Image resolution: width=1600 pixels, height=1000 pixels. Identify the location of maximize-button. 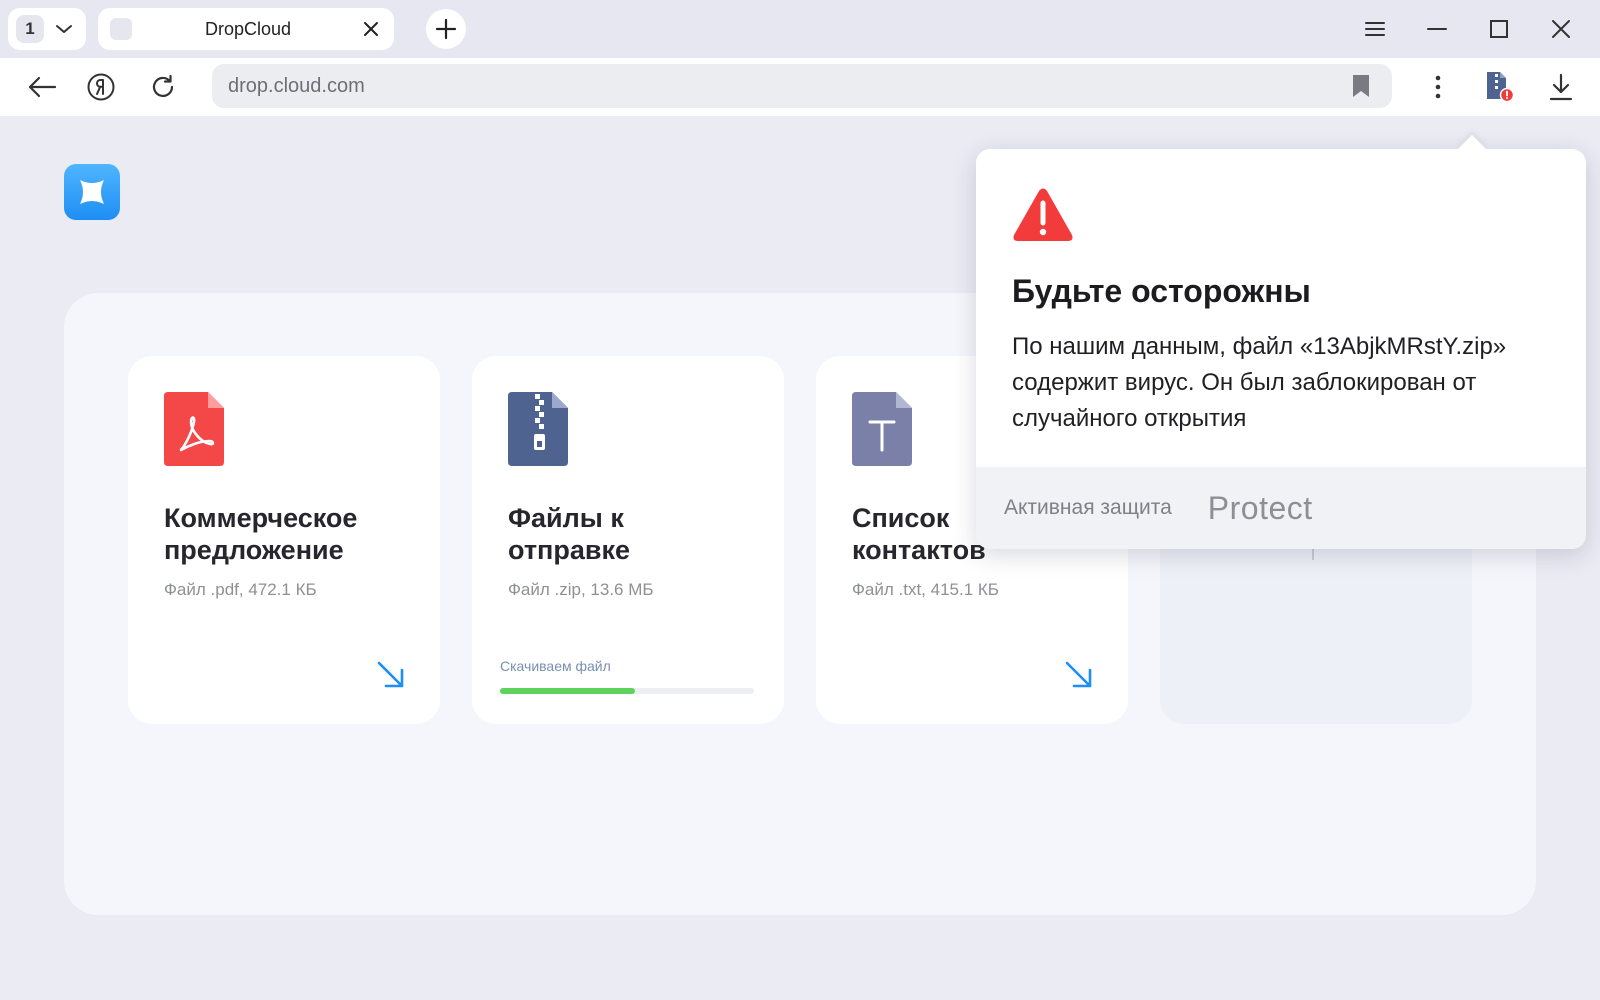
(1499, 29).